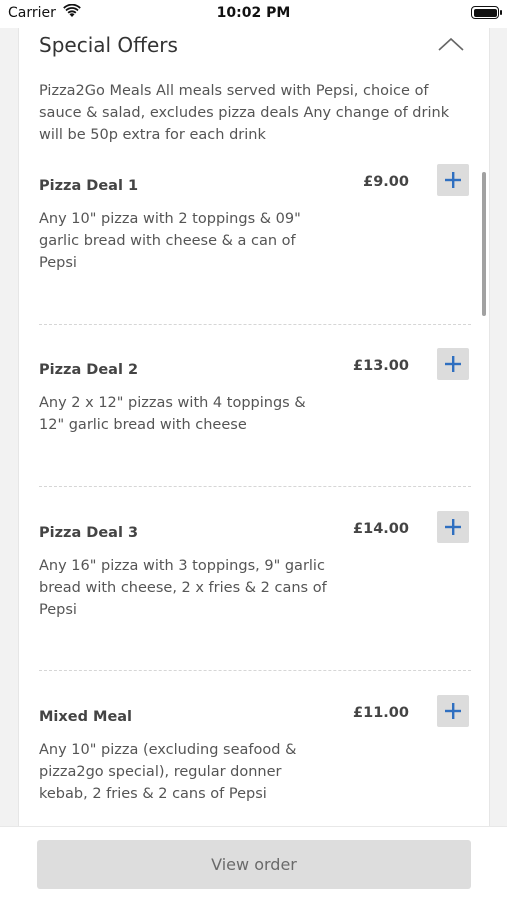 The height and width of the screenshot is (900, 507). What do you see at coordinates (86, 717) in the screenshot?
I see `item-name: Mixed Meal` at bounding box center [86, 717].